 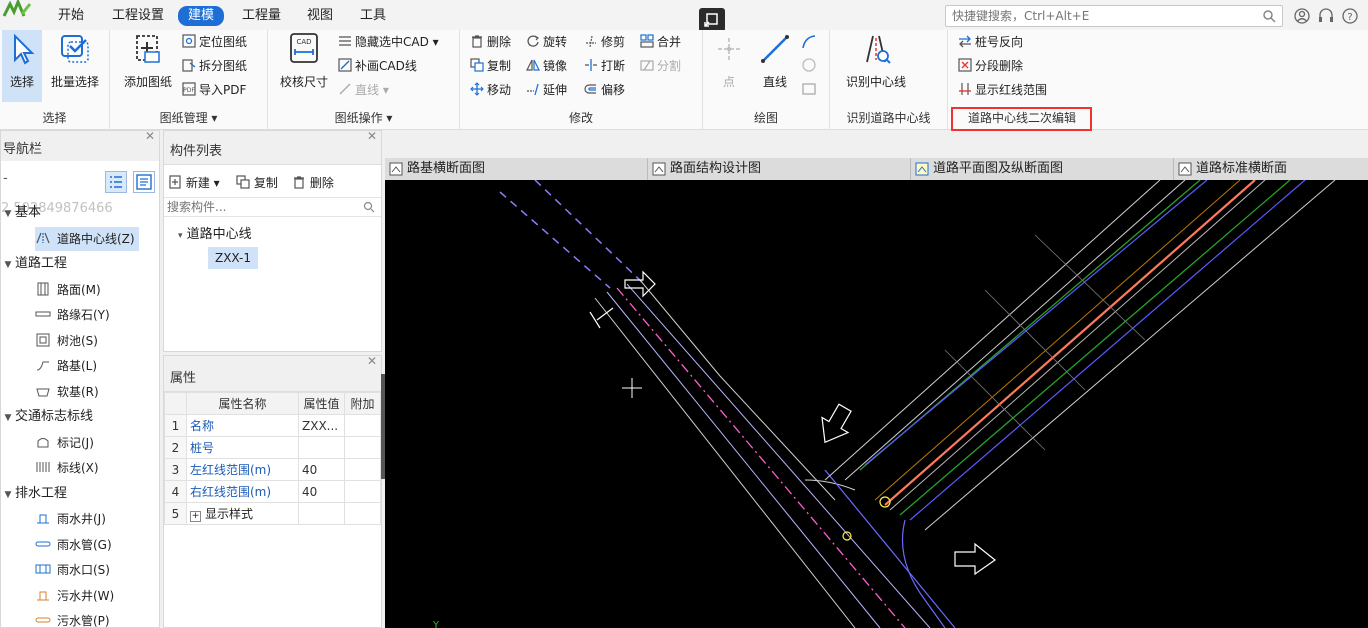 What do you see at coordinates (116, 182) in the screenshot?
I see `list-view-button` at bounding box center [116, 182].